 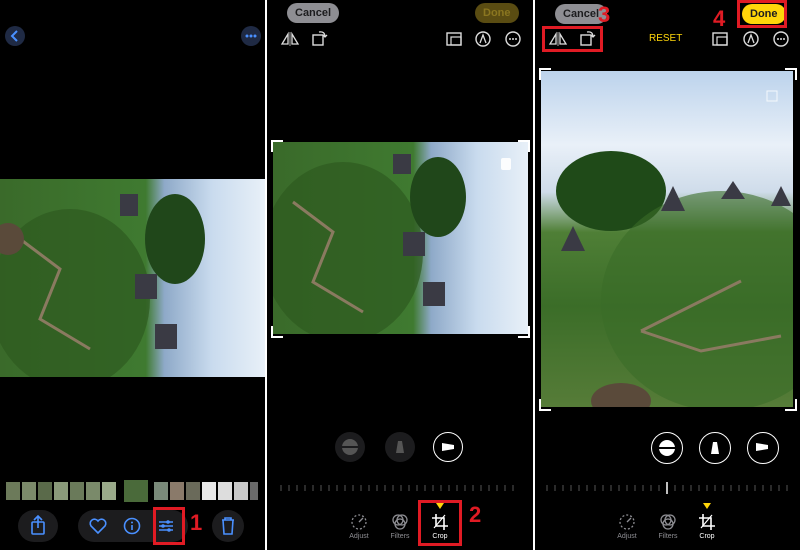 What do you see at coordinates (98, 526) in the screenshot?
I see `heart-icon` at bounding box center [98, 526].